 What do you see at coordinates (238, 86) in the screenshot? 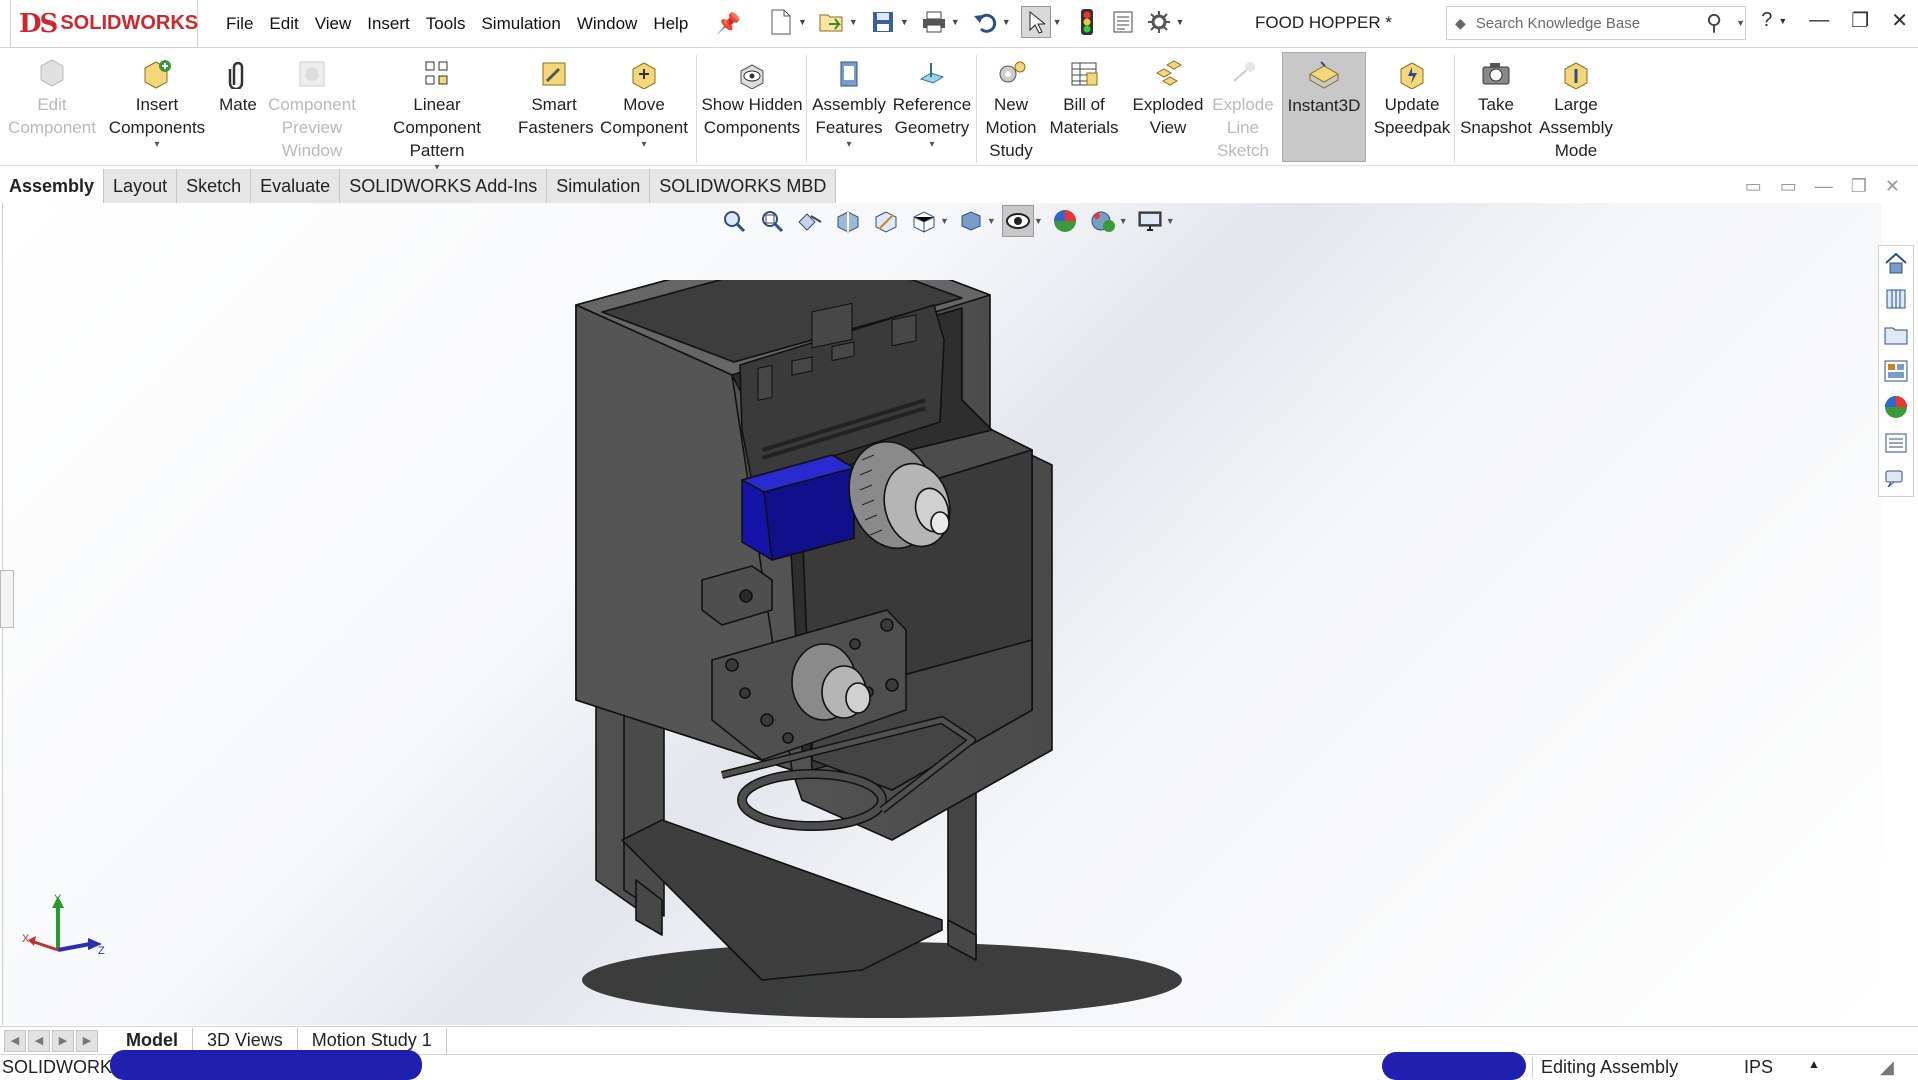
I see `mate-button: Mate` at bounding box center [238, 86].